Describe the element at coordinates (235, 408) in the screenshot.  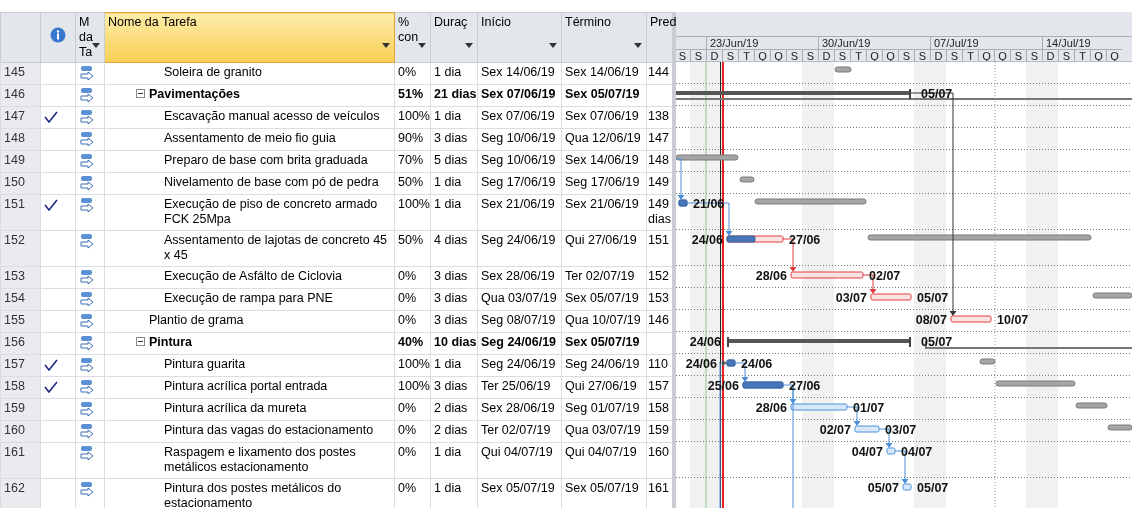
I see `task-name: Pintura acrílica da mureta` at that location.